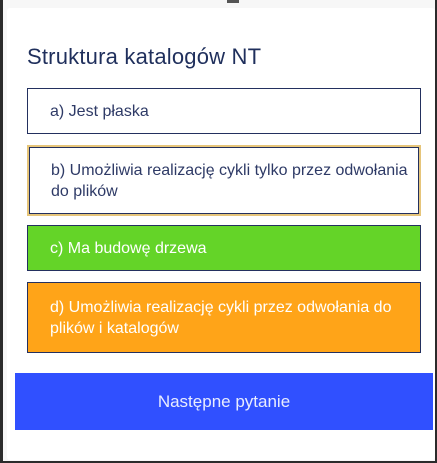 This screenshot has width=437, height=463. I want to click on answer-option-c: c) Ma budowę drzewa, so click(224, 248).